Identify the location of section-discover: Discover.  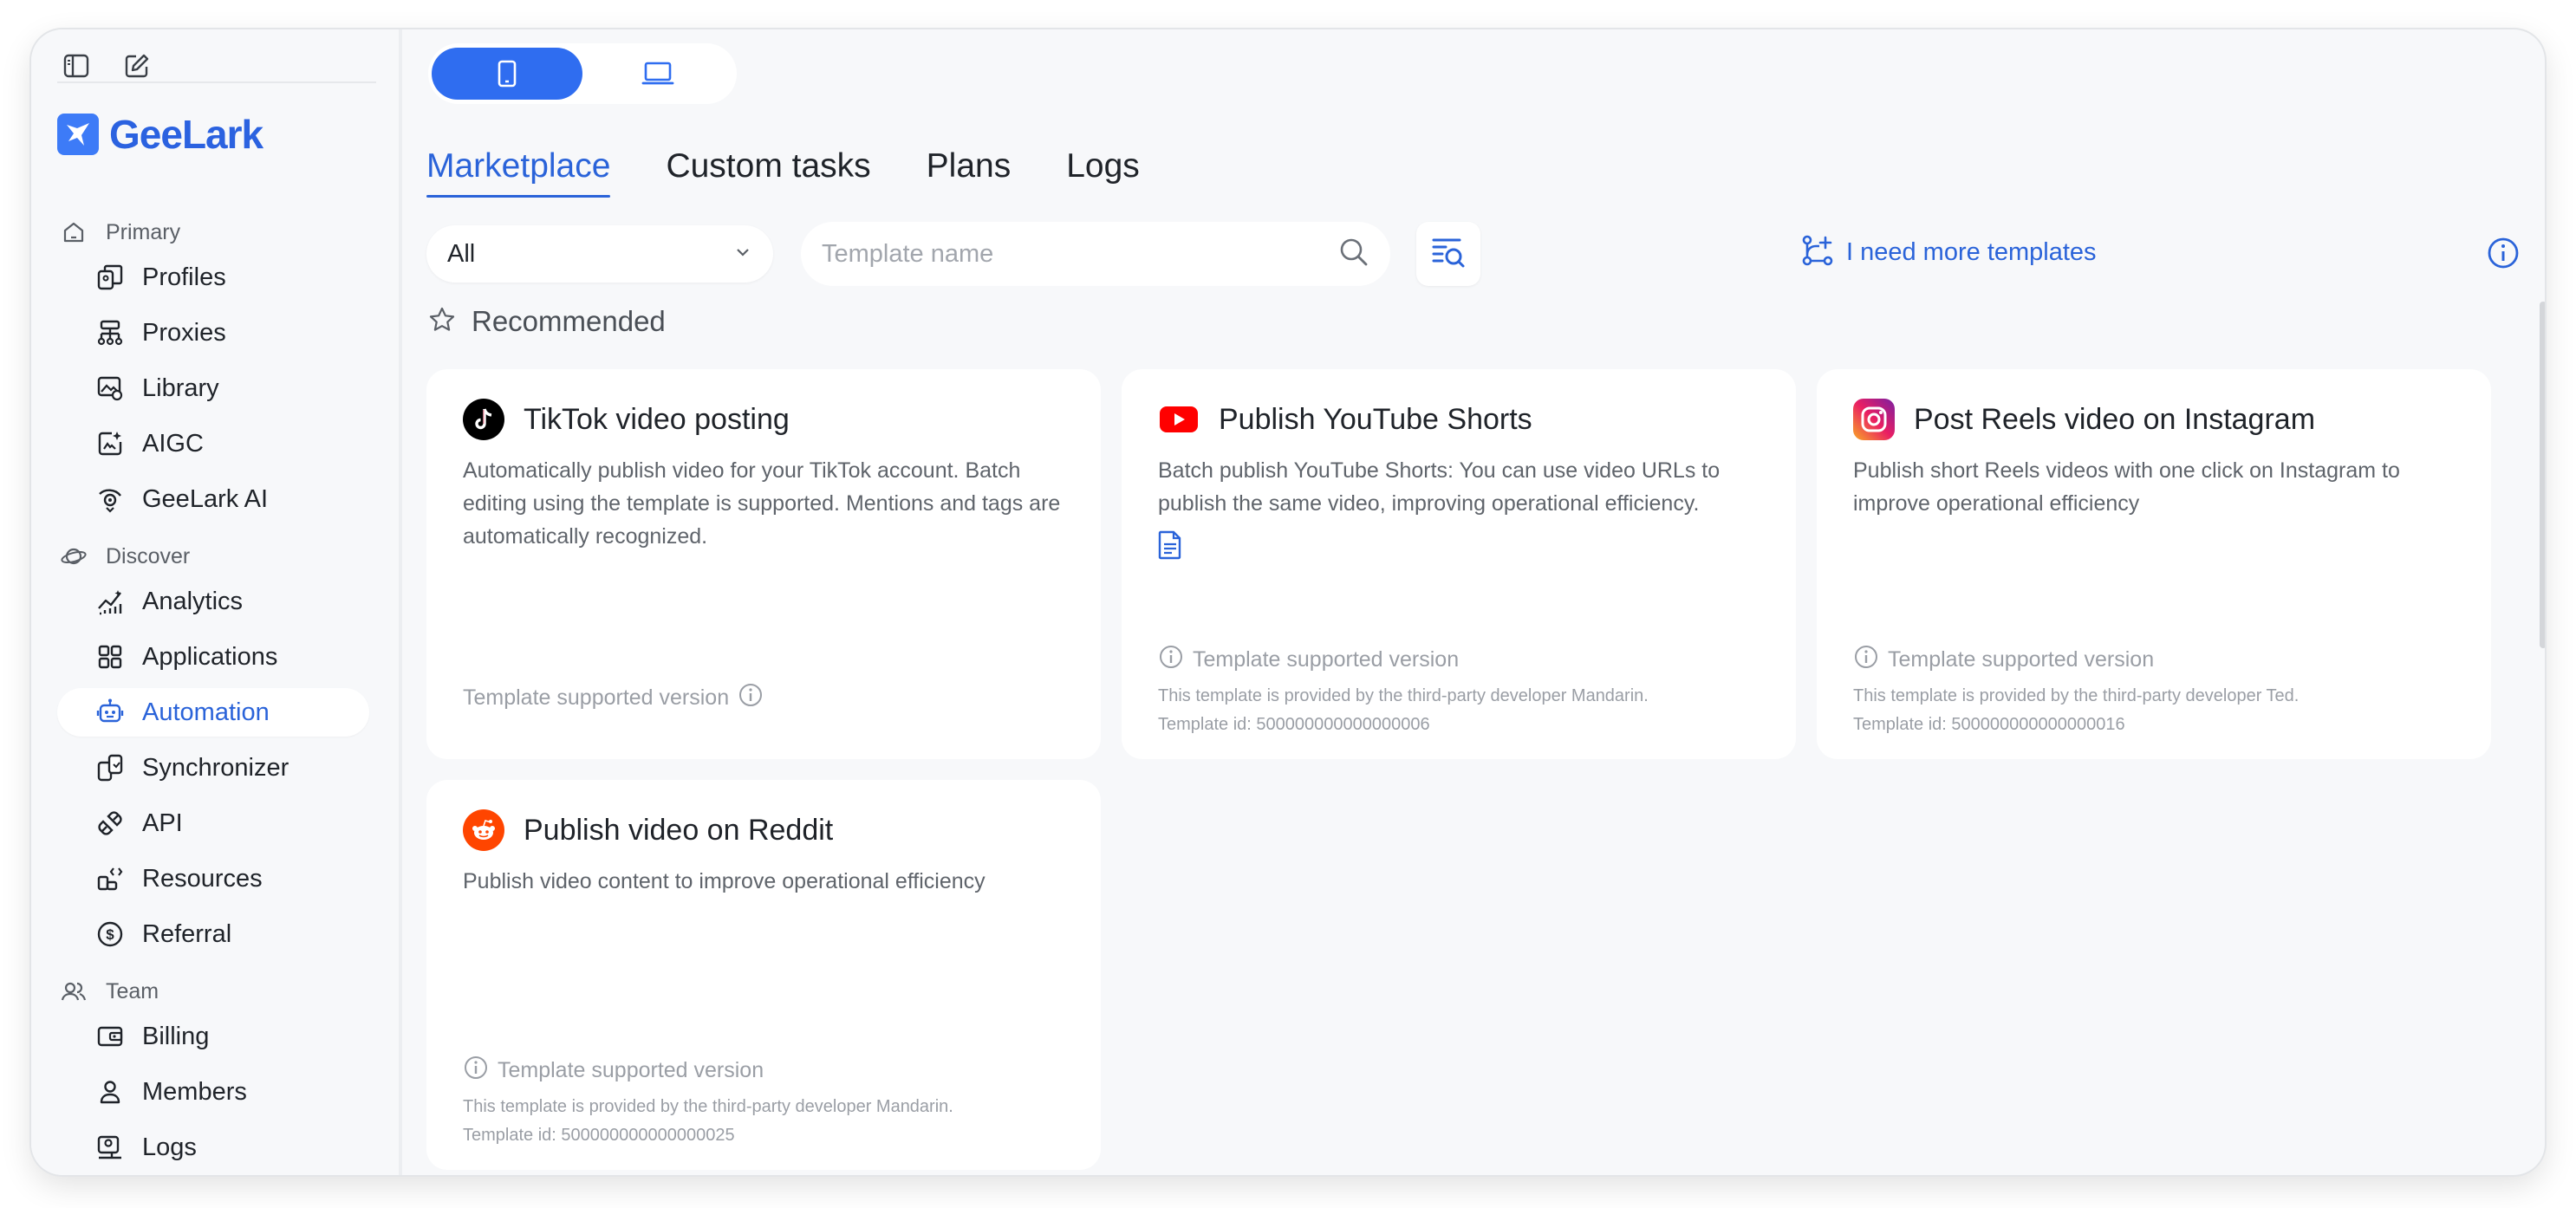
(124, 556).